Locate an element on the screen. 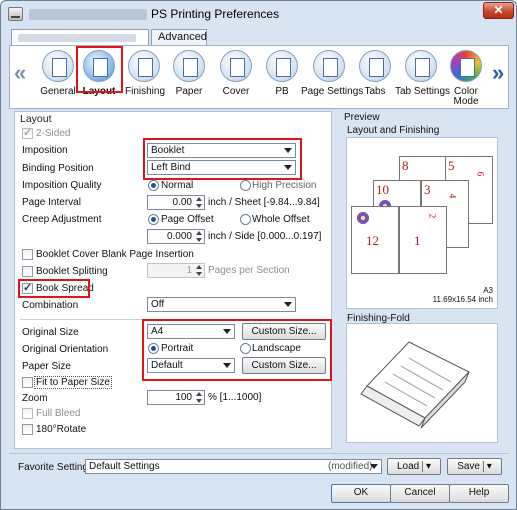  page-number: 5 is located at coordinates (451, 165).